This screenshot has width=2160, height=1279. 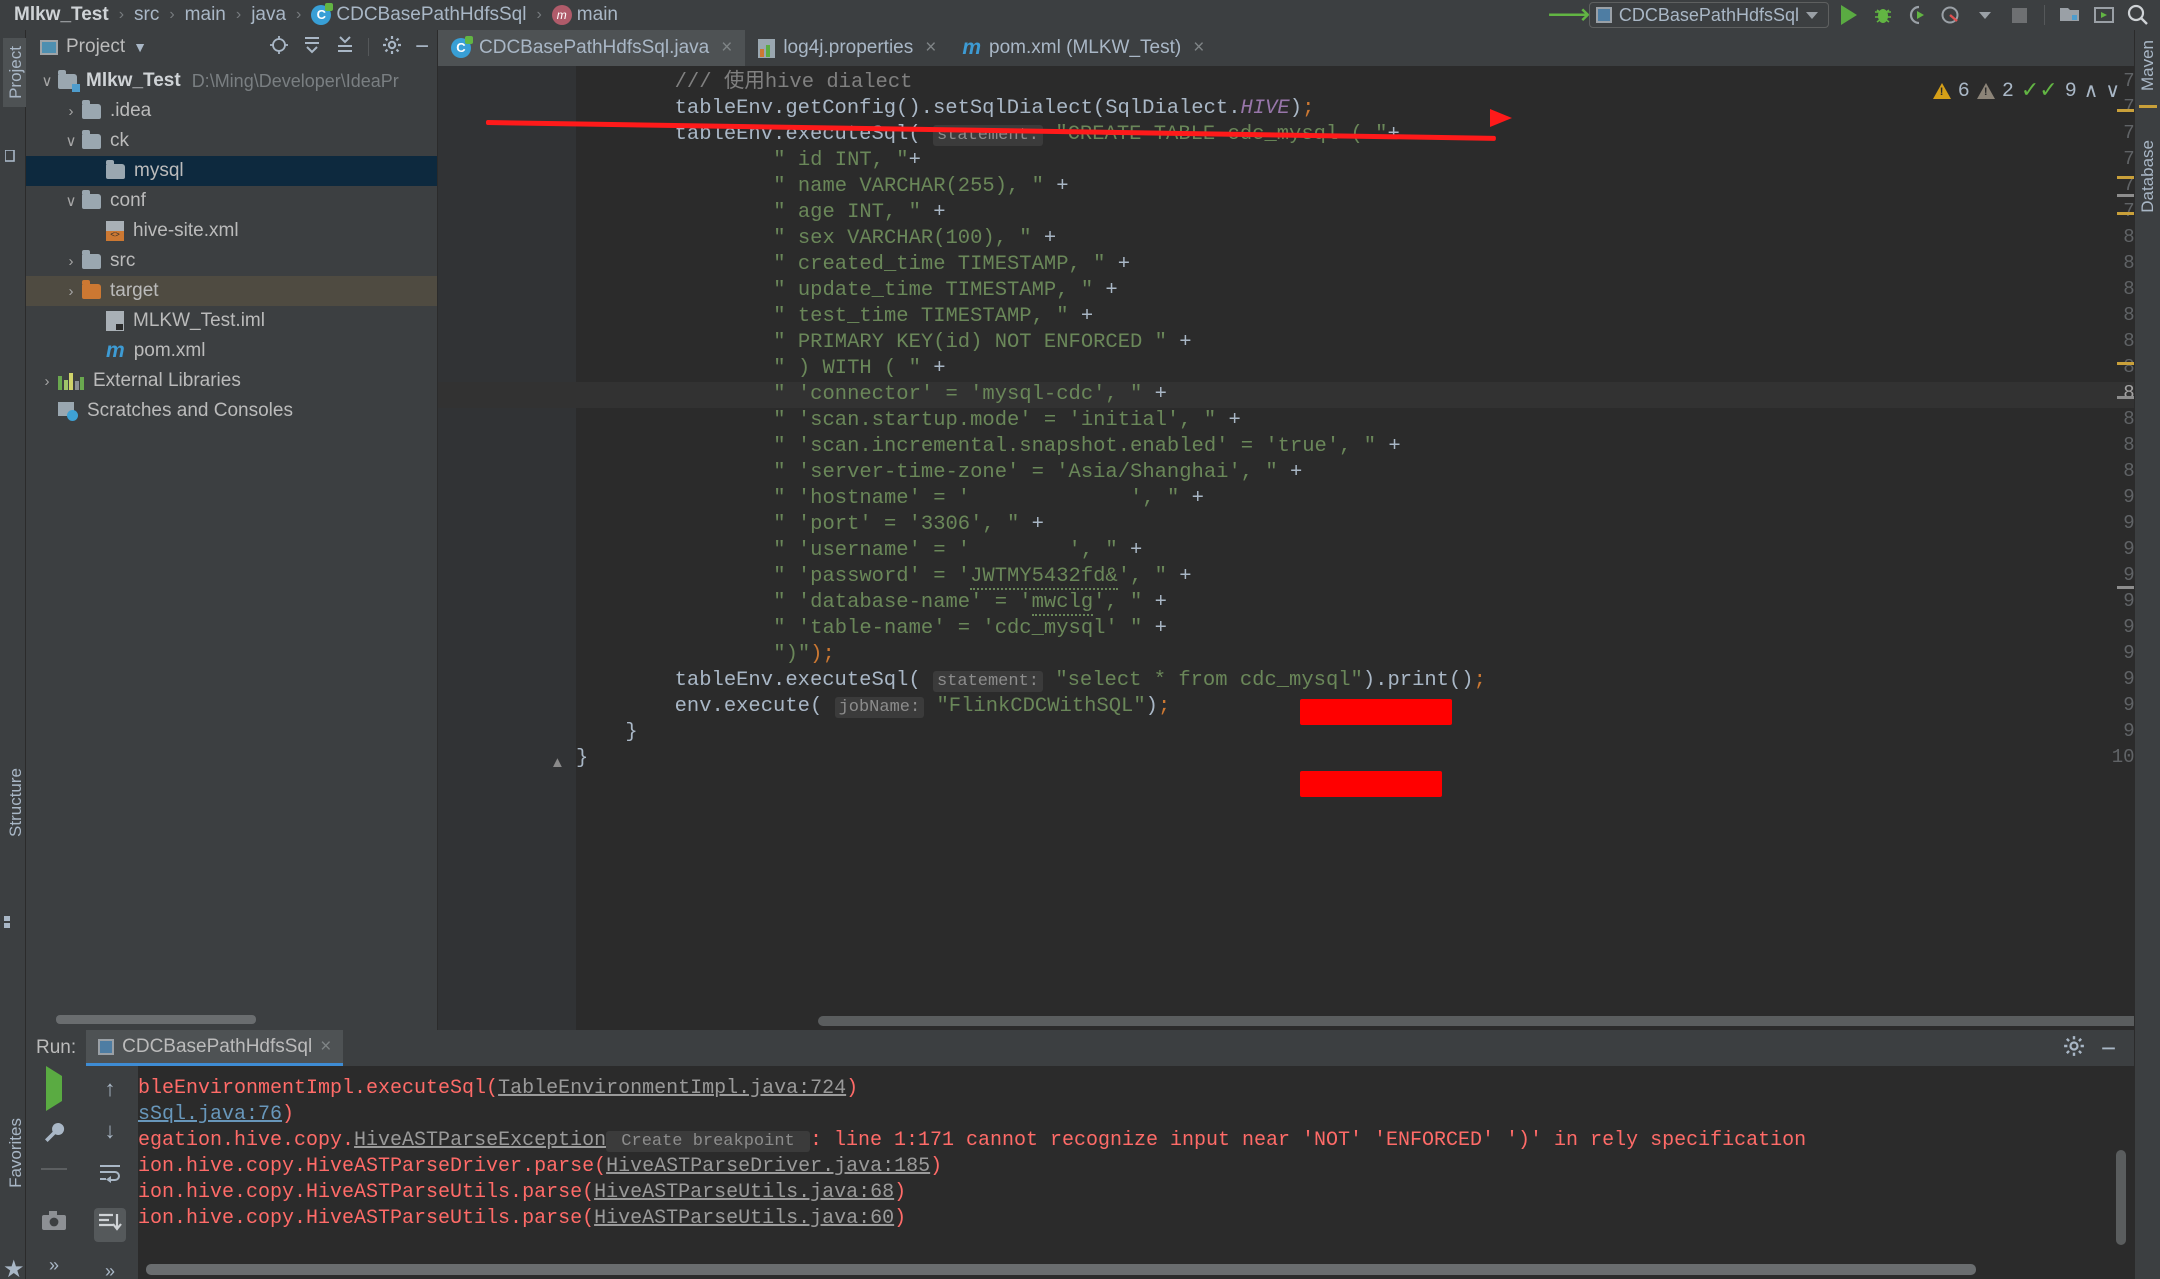 What do you see at coordinates (1568, 15) in the screenshot?
I see `build-icon: ⟶` at bounding box center [1568, 15].